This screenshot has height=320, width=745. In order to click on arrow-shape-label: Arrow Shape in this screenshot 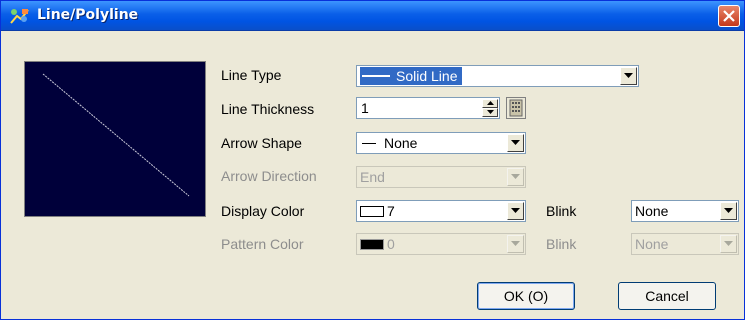, I will do `click(261, 143)`.